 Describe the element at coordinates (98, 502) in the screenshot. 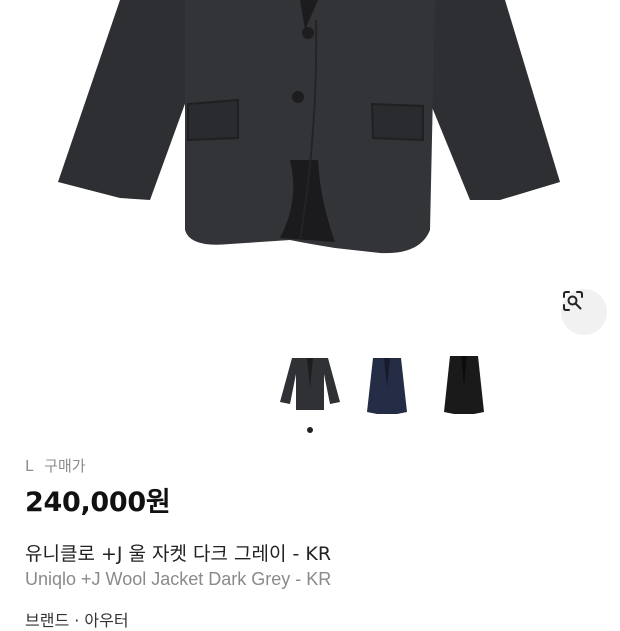

I see `price: 240,000원` at that location.